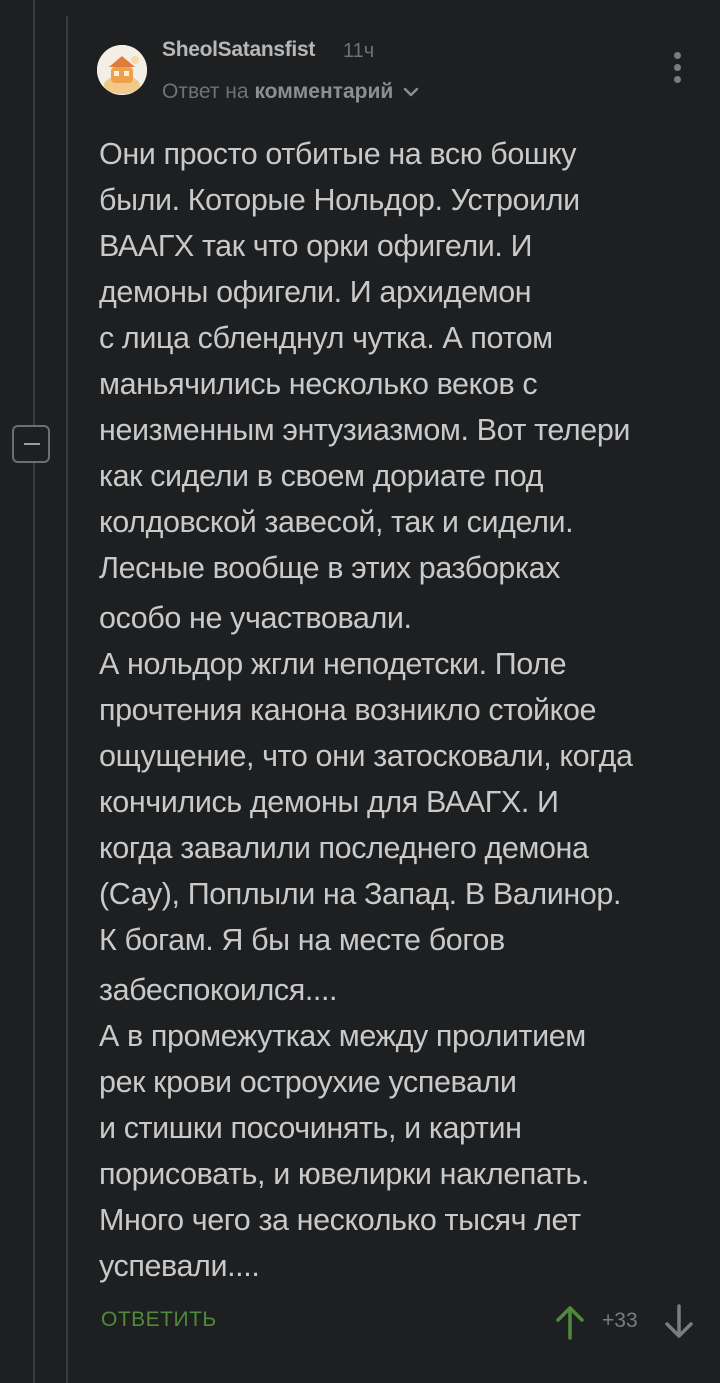  Describe the element at coordinates (308, 1082) in the screenshot. I see `comment-line: рек крови остроухие успевали` at that location.